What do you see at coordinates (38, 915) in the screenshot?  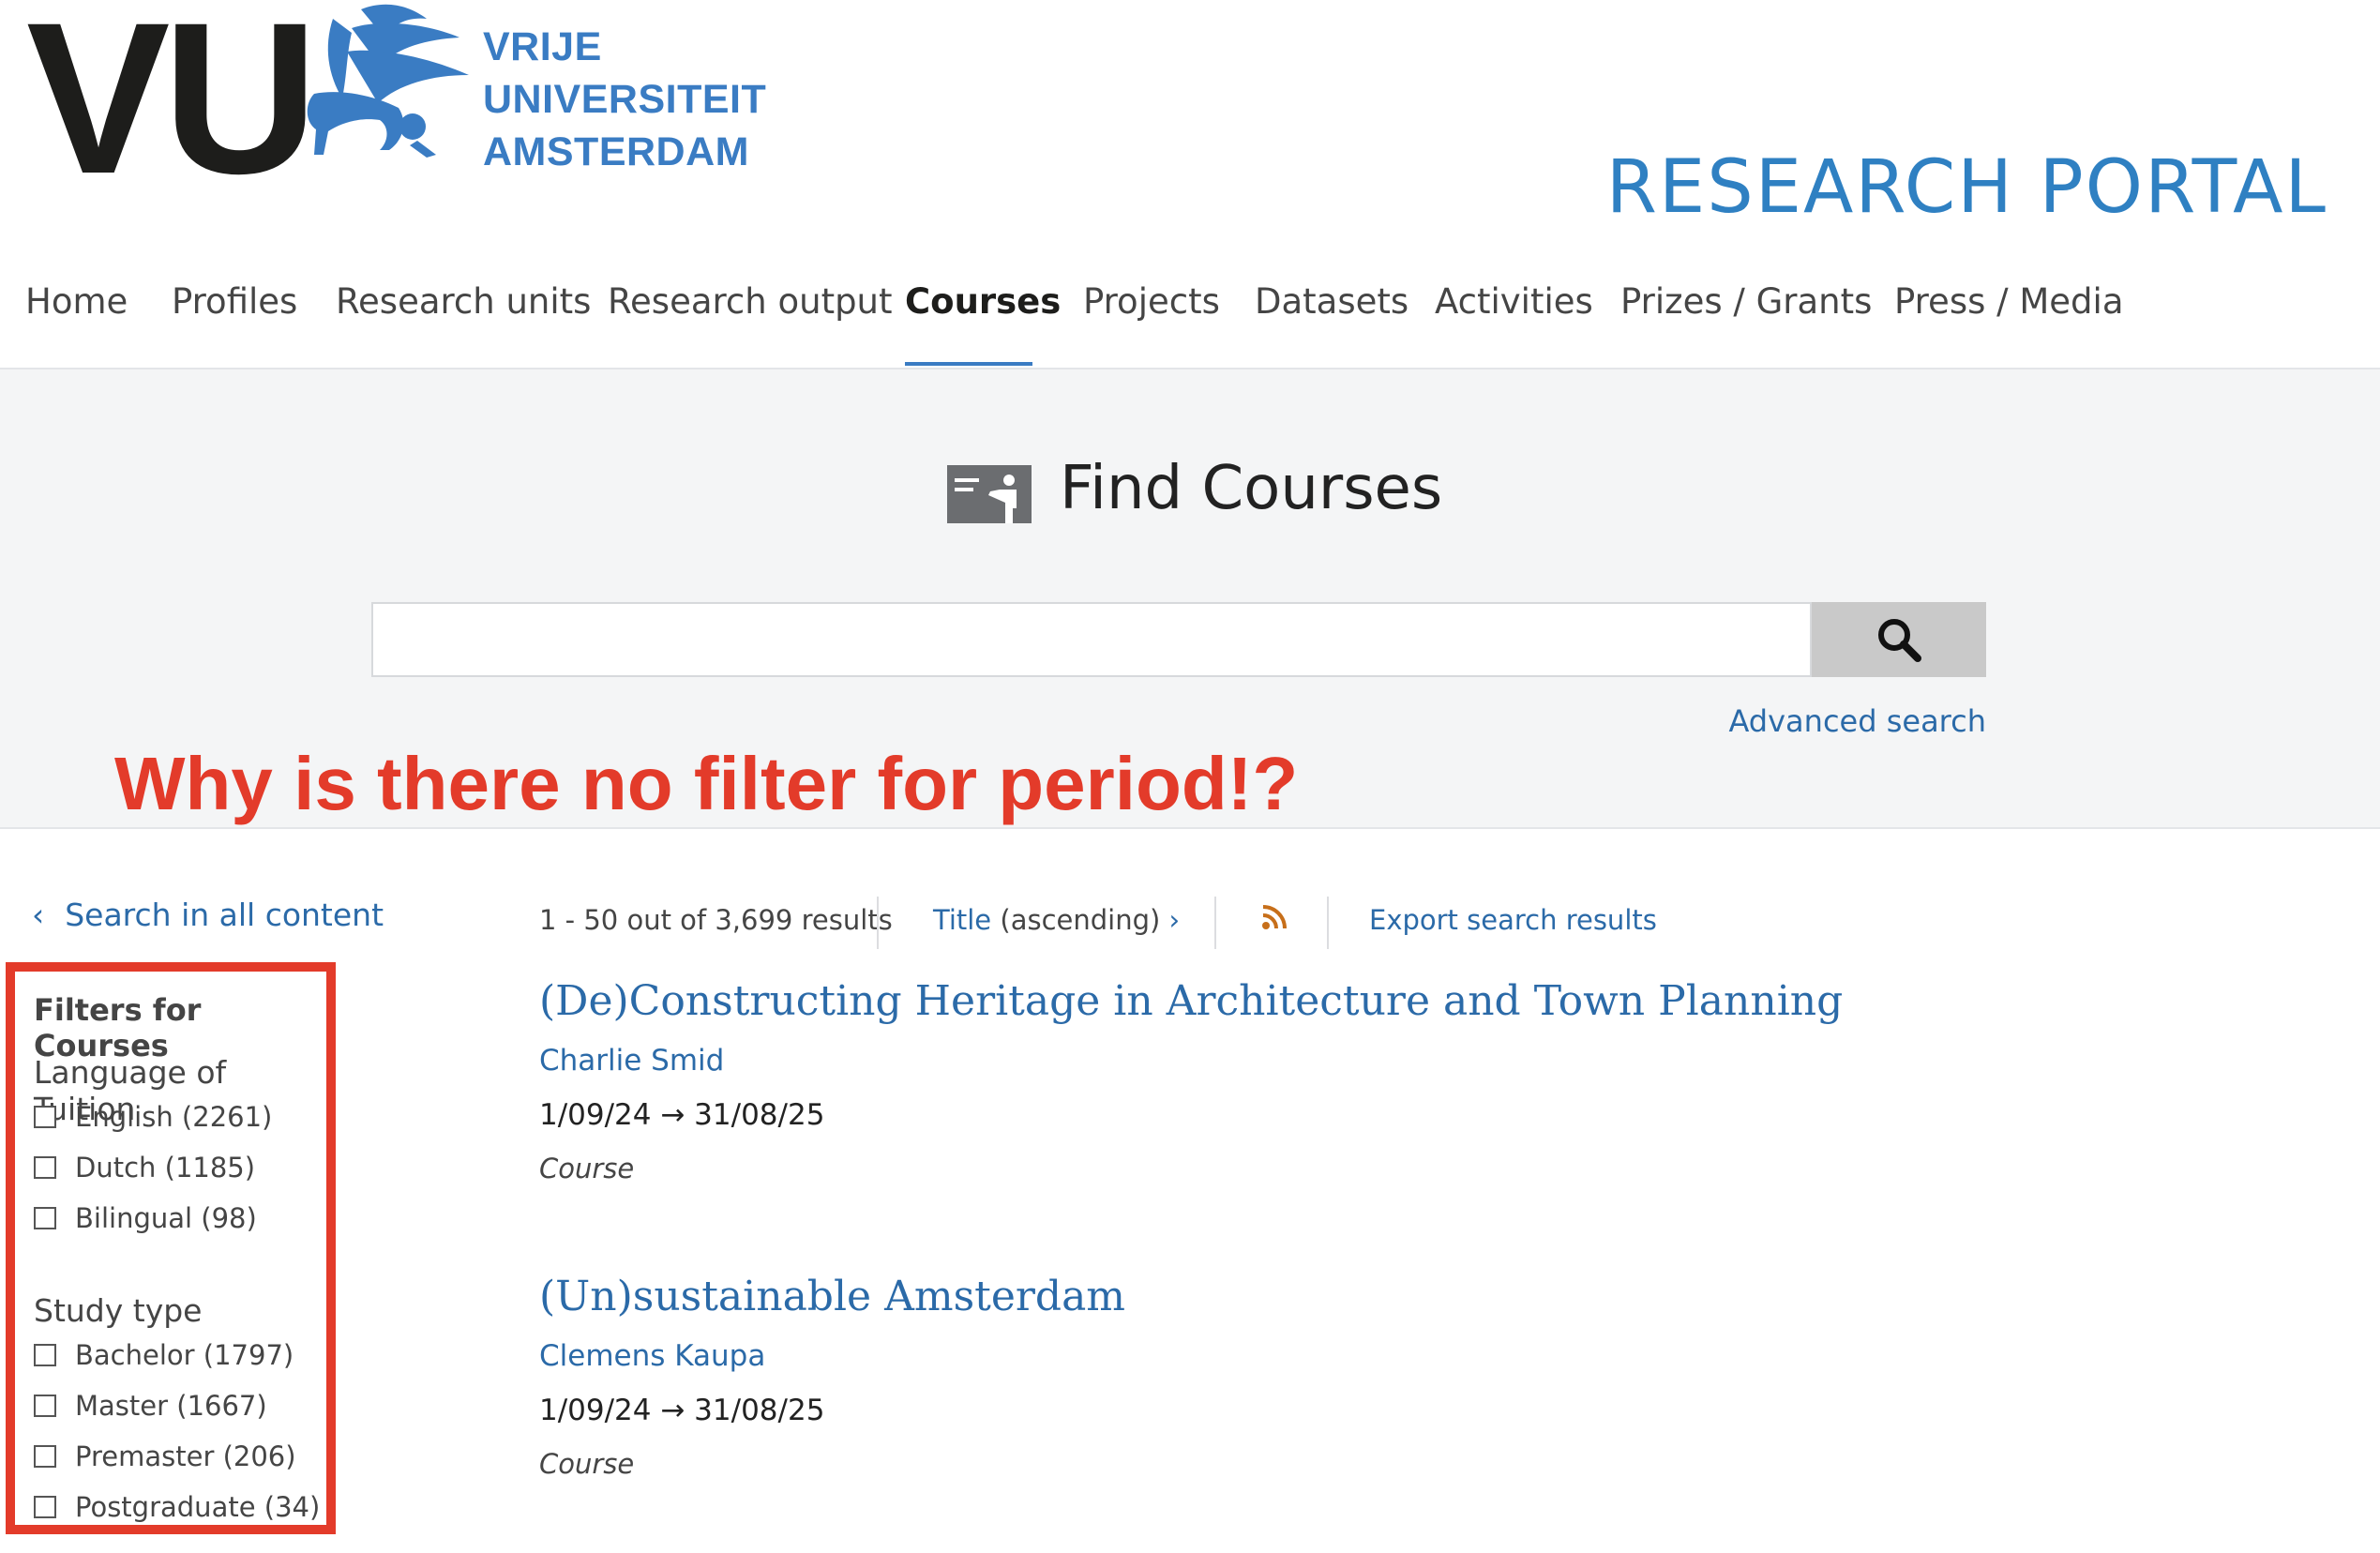 I see `chevron-left-icon: ‹` at bounding box center [38, 915].